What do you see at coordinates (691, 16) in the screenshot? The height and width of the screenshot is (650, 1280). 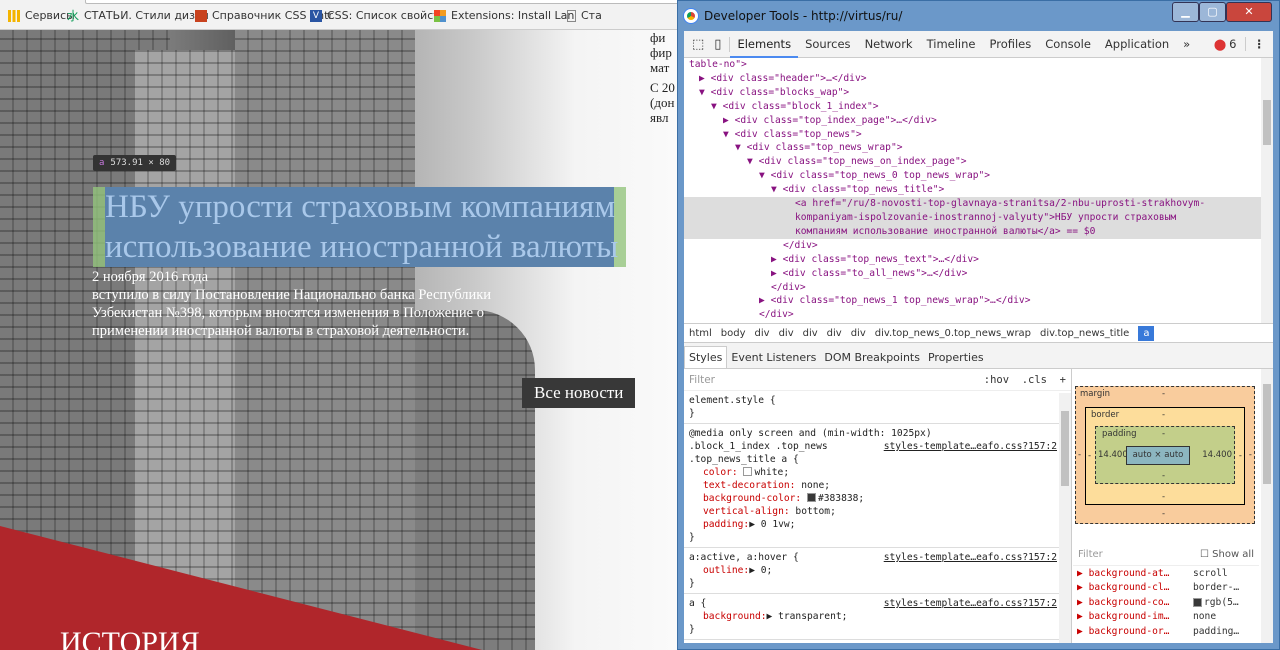 I see `chrome-logo-icon` at bounding box center [691, 16].